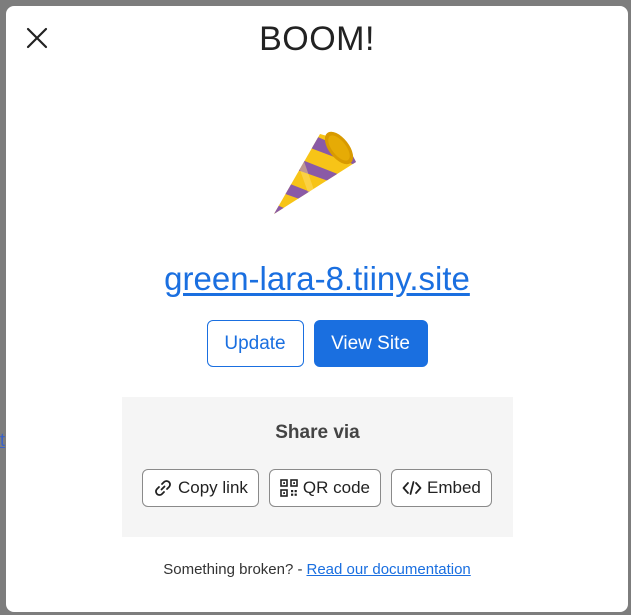  What do you see at coordinates (233, 569) in the screenshot?
I see `footer-text: Something broken? -` at bounding box center [233, 569].